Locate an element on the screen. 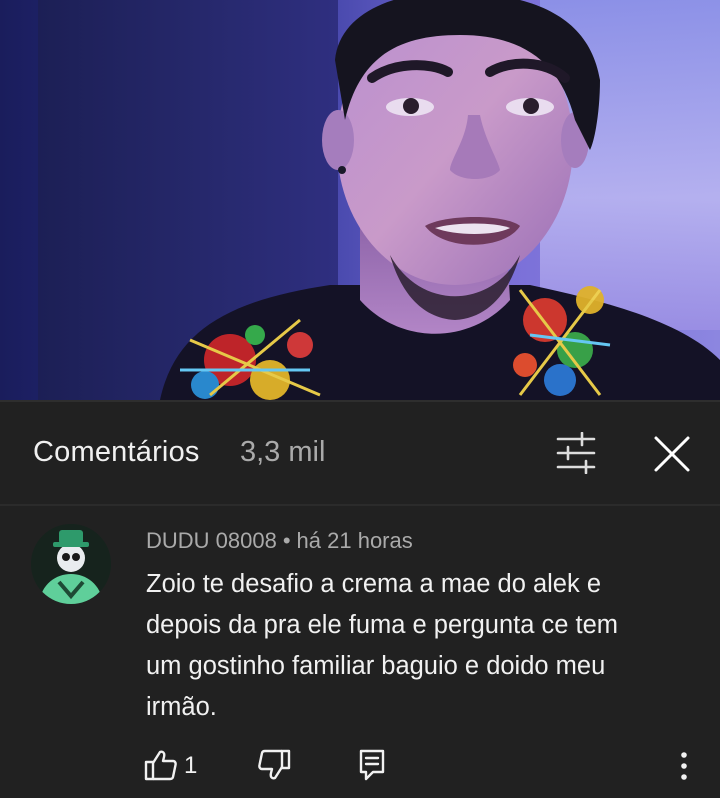 The height and width of the screenshot is (798, 720). reply-button is located at coordinates (372, 765).